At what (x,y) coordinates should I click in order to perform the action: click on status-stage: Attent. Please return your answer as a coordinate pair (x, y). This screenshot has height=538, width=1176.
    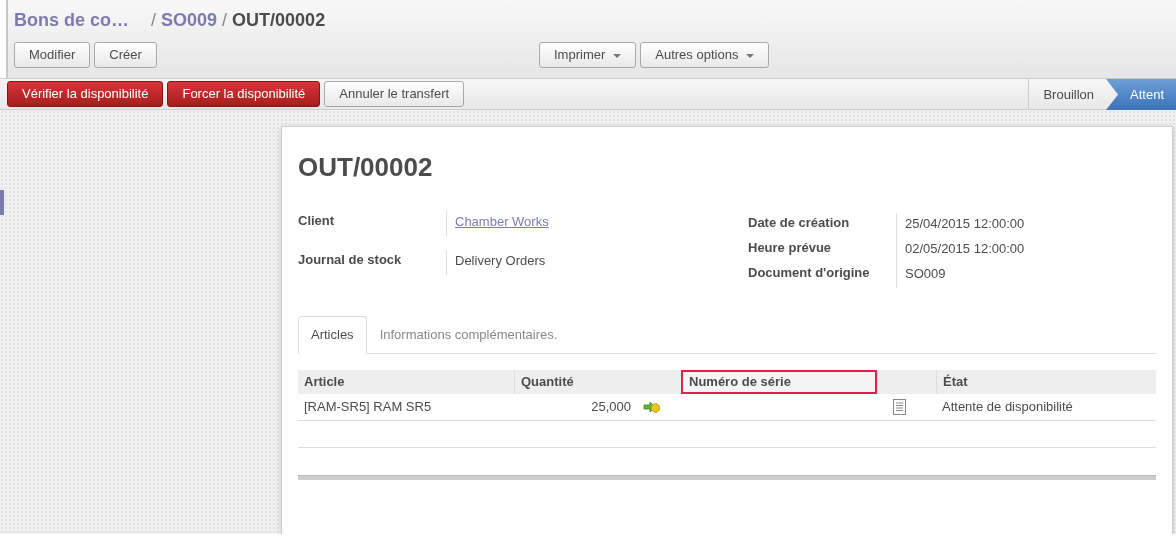
    Looking at the image, I should click on (1141, 94).